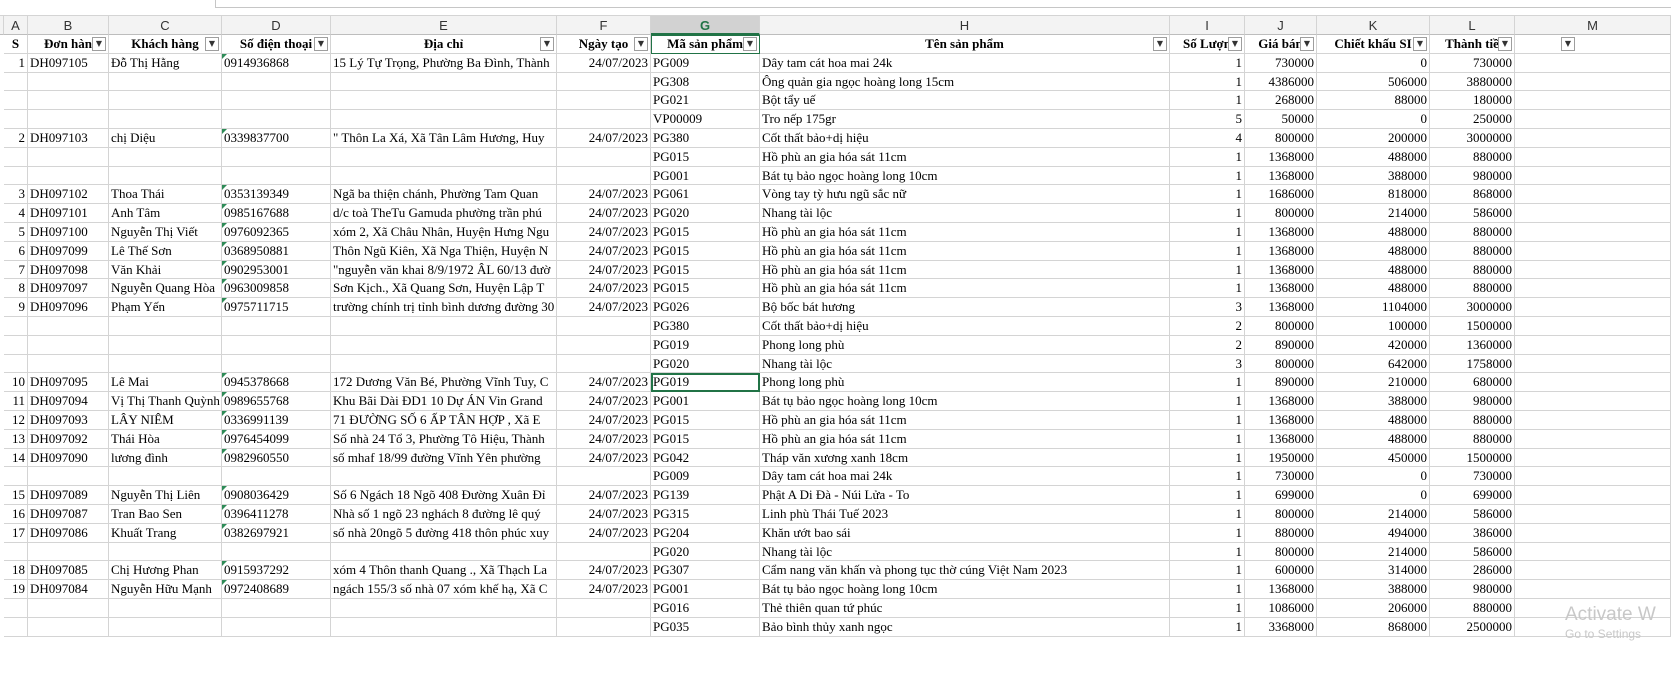  What do you see at coordinates (68, 383) in the screenshot?
I see `order-id-cell: DH097095` at bounding box center [68, 383].